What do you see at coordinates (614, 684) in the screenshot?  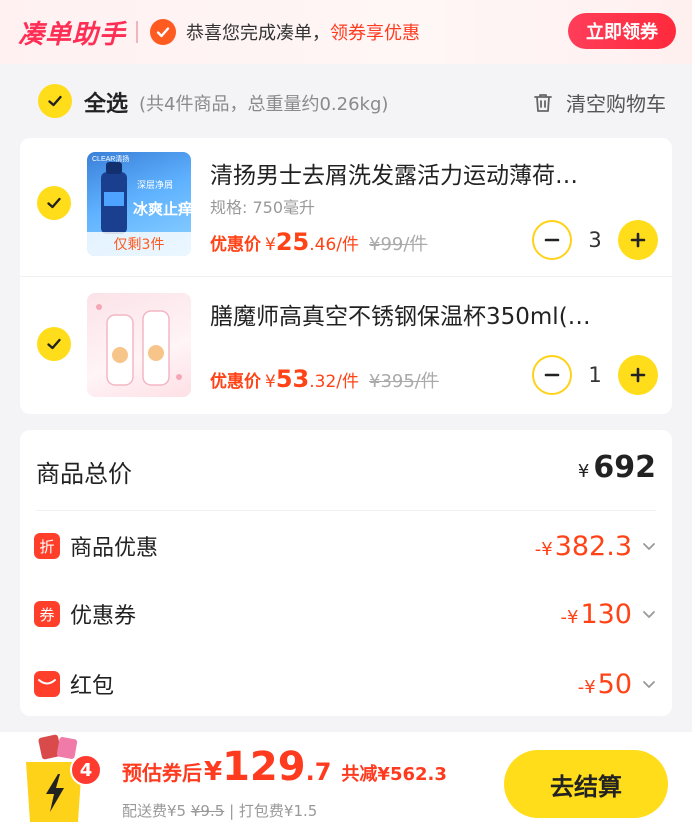 I see `discount-amount: 50` at bounding box center [614, 684].